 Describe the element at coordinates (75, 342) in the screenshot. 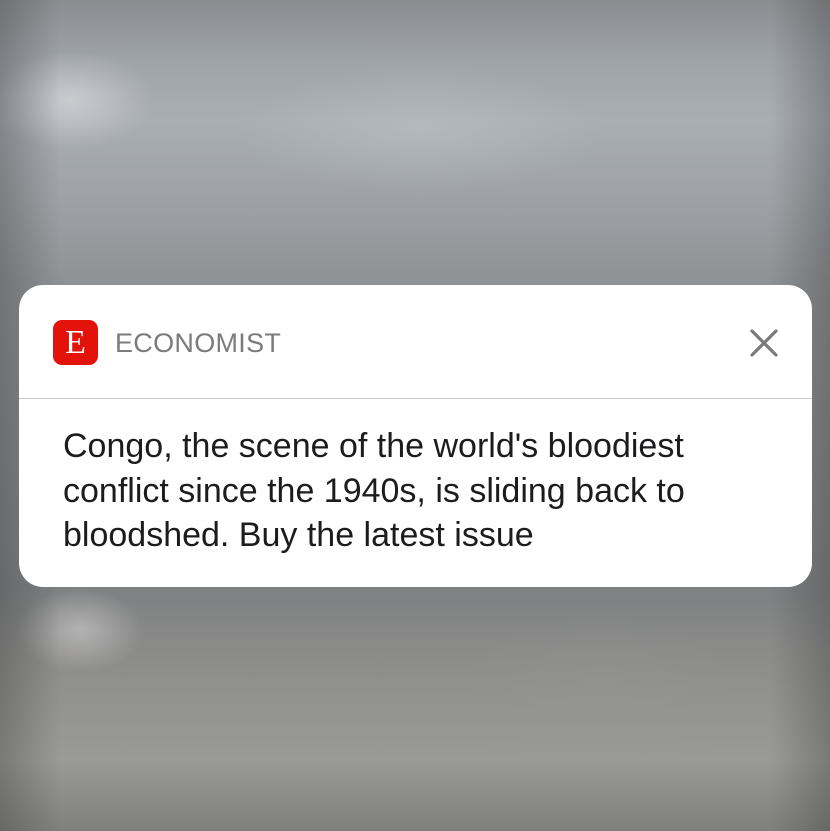

I see `economist-app-icon: E` at that location.